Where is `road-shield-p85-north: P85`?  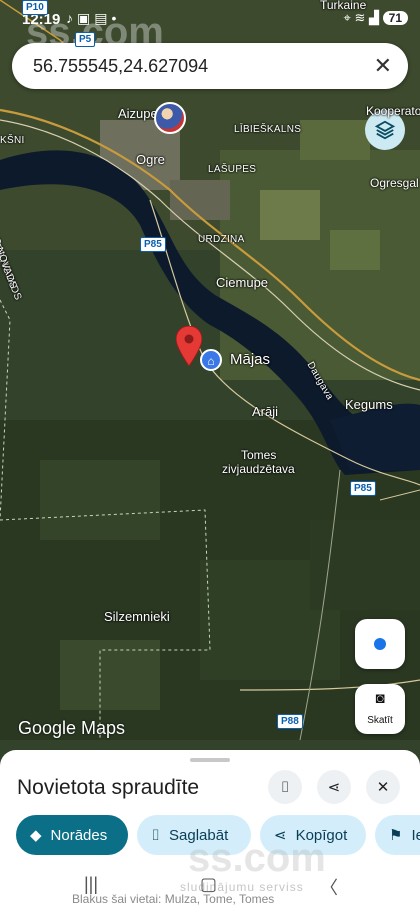 road-shield-p85-north: P85 is located at coordinates (153, 244).